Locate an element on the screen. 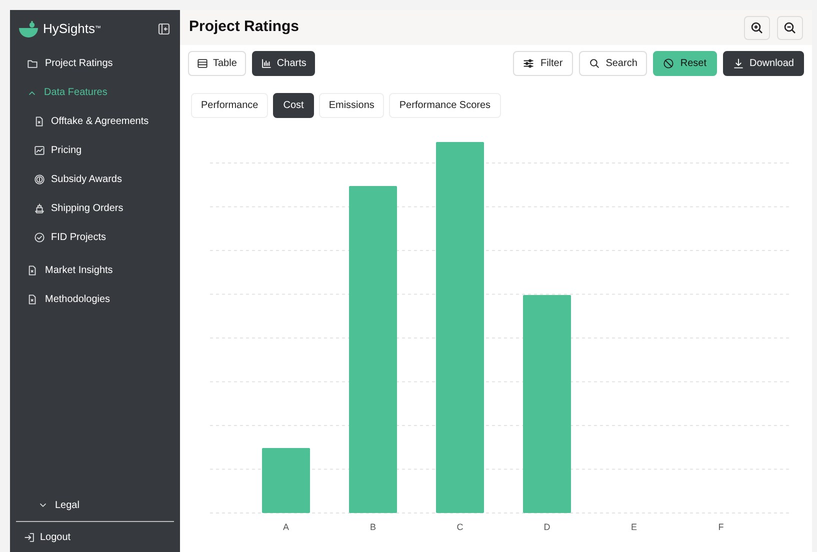  zoom-in-button is located at coordinates (757, 28).